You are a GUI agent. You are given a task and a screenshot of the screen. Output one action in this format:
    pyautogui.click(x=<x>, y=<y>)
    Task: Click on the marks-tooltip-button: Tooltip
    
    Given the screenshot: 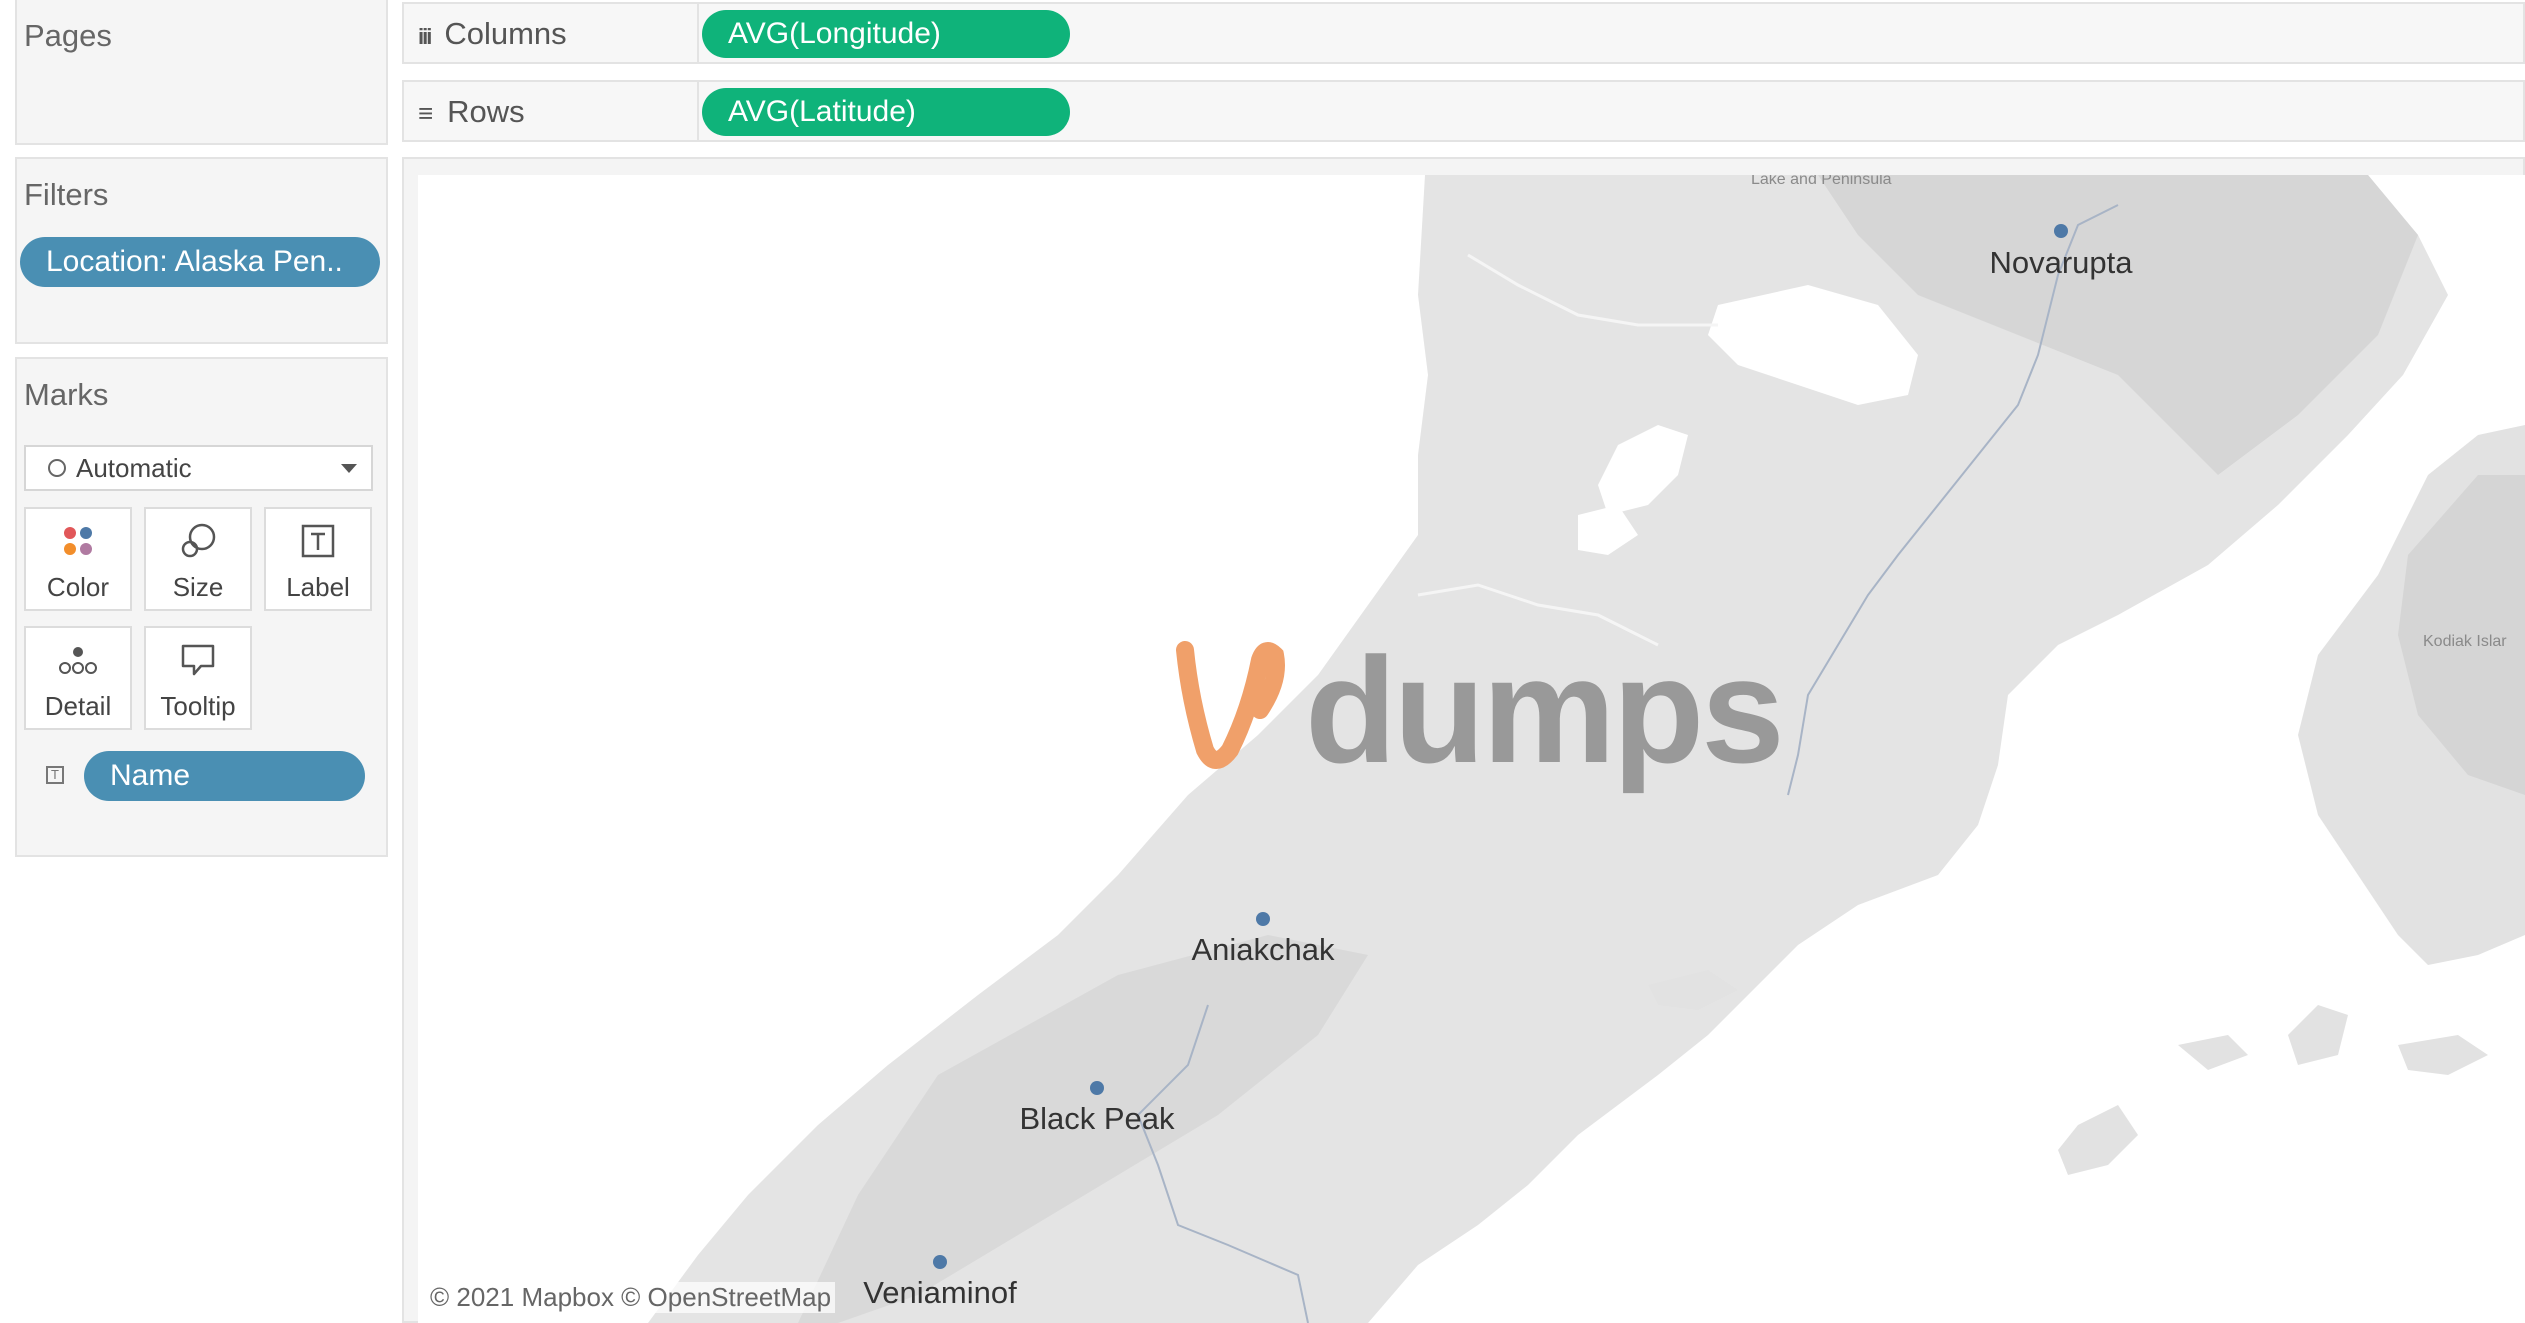 What is the action you would take?
    pyautogui.click(x=198, y=678)
    